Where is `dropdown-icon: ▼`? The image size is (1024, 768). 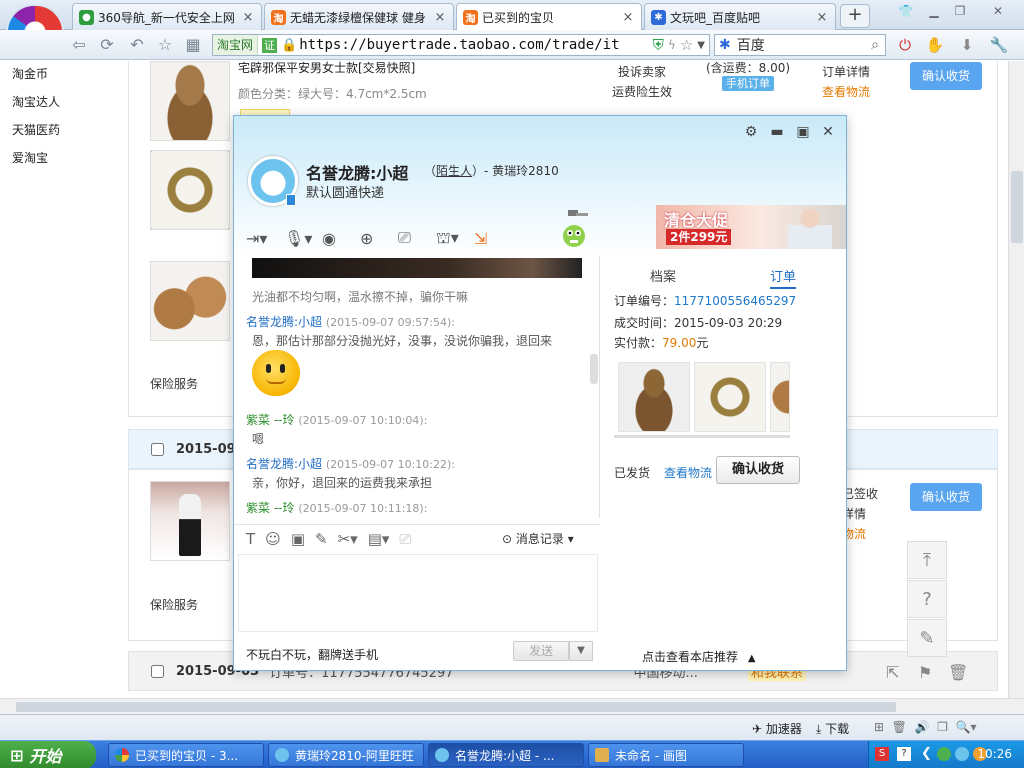 dropdown-icon: ▼ is located at coordinates (701, 45).